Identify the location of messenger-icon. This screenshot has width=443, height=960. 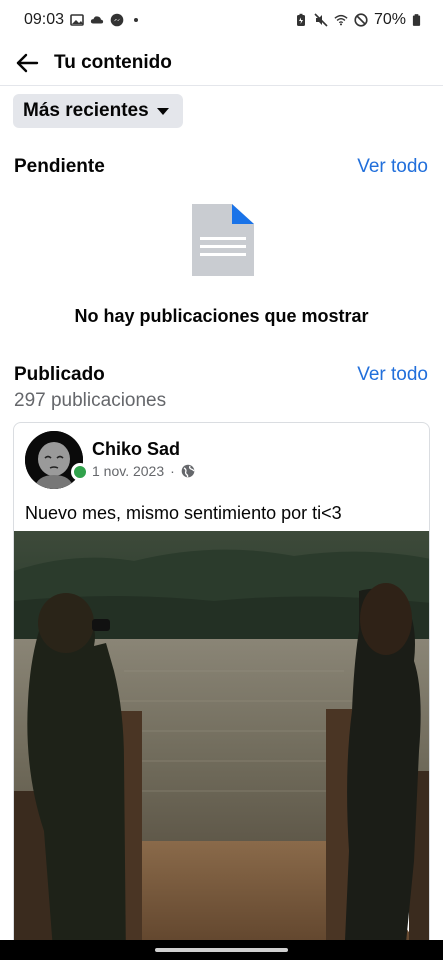
(117, 20).